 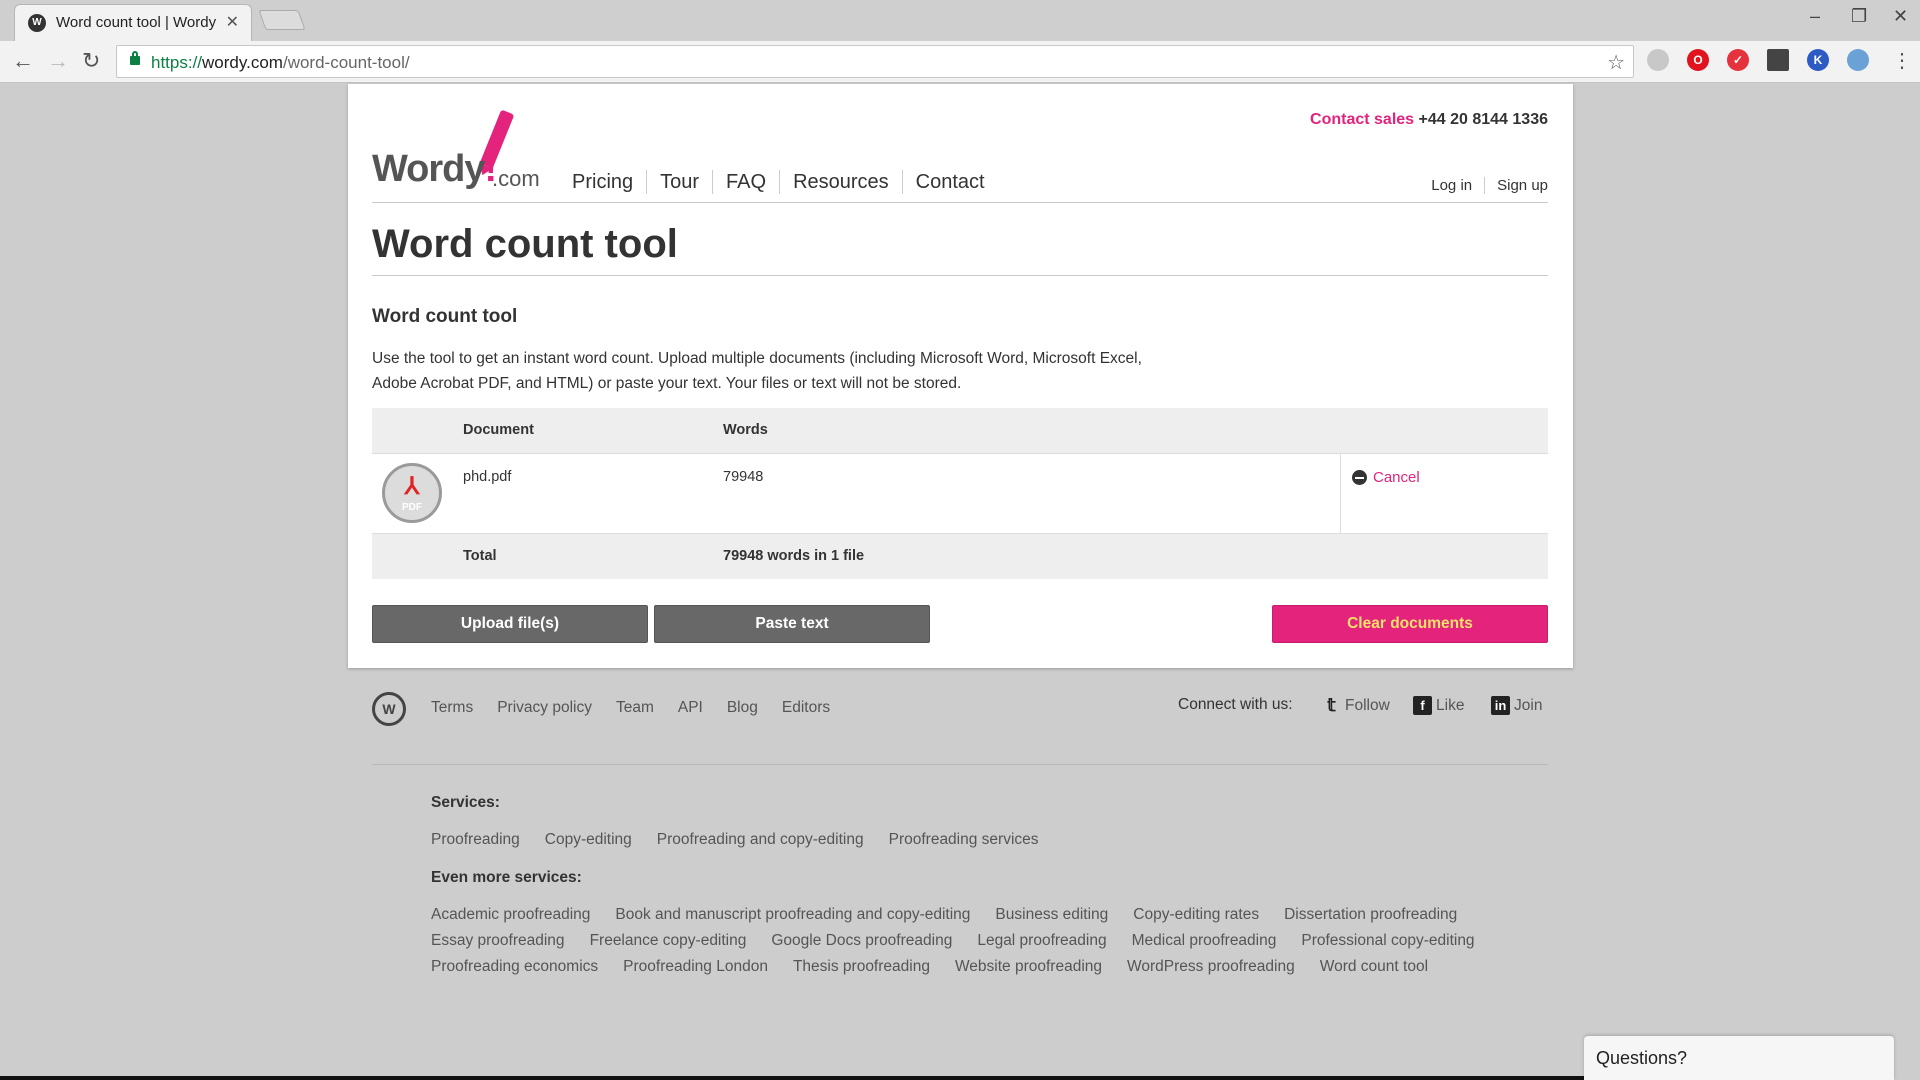 I want to click on document-words: 79948, so click(x=743, y=477).